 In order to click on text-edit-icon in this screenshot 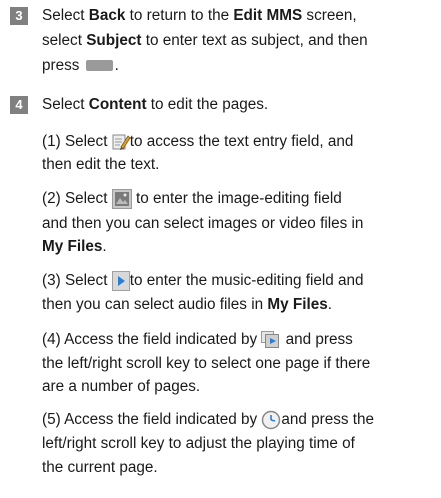, I will do `click(121, 142)`.